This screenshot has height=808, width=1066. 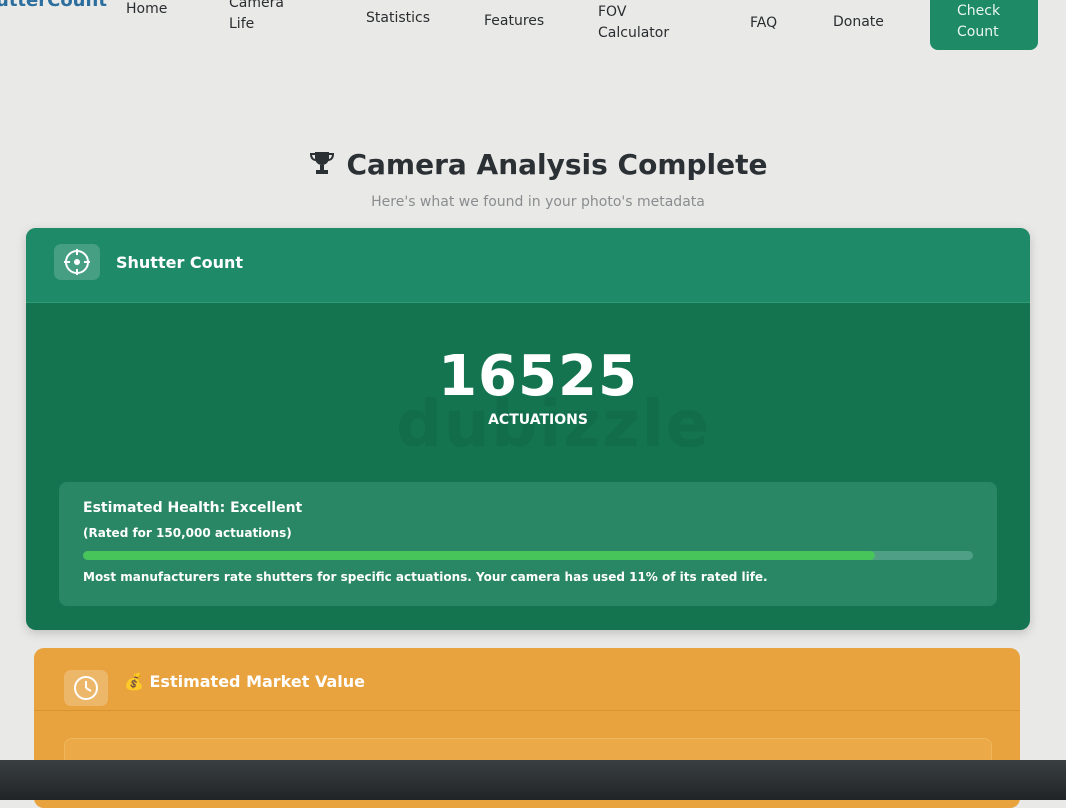 I want to click on nav-donate: Donate, so click(x=858, y=22).